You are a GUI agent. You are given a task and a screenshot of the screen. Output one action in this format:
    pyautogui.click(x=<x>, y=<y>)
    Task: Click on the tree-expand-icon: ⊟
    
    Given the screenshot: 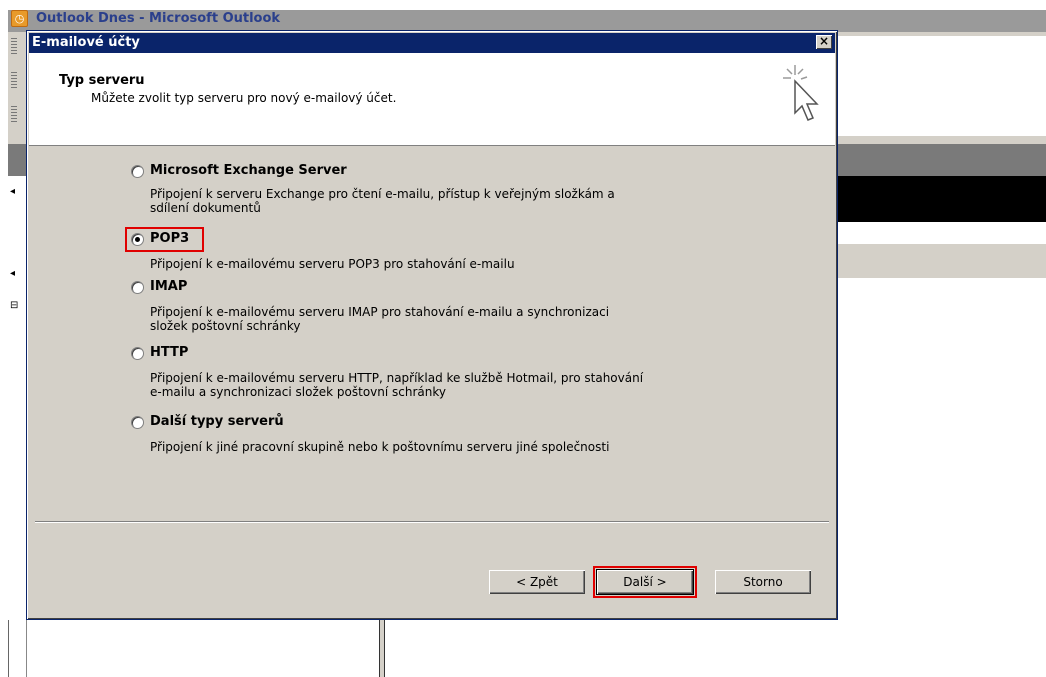 What is the action you would take?
    pyautogui.click(x=14, y=305)
    